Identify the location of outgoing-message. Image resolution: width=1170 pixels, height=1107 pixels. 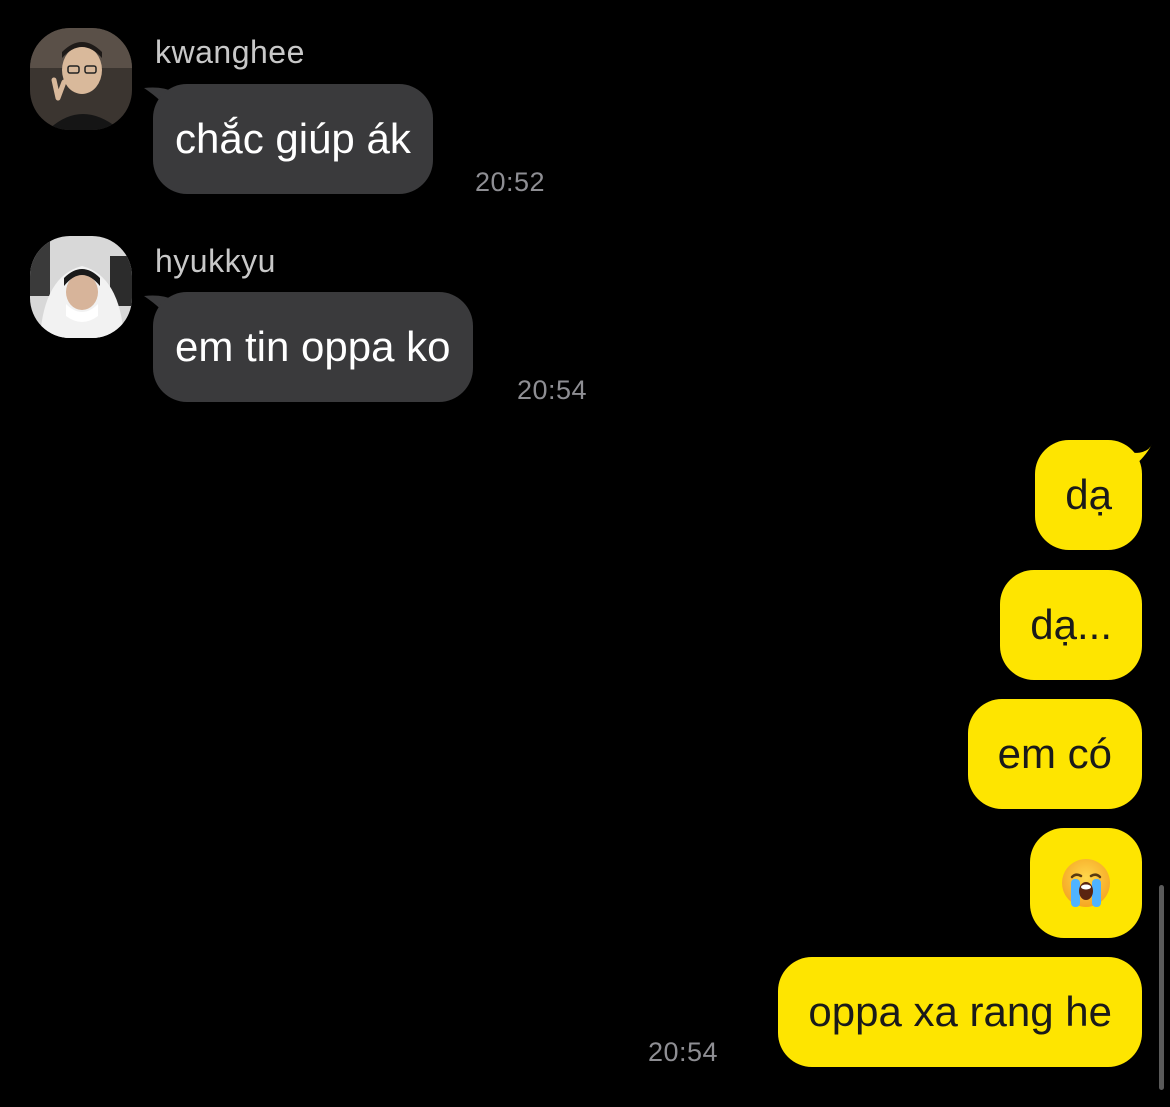
(1086, 883).